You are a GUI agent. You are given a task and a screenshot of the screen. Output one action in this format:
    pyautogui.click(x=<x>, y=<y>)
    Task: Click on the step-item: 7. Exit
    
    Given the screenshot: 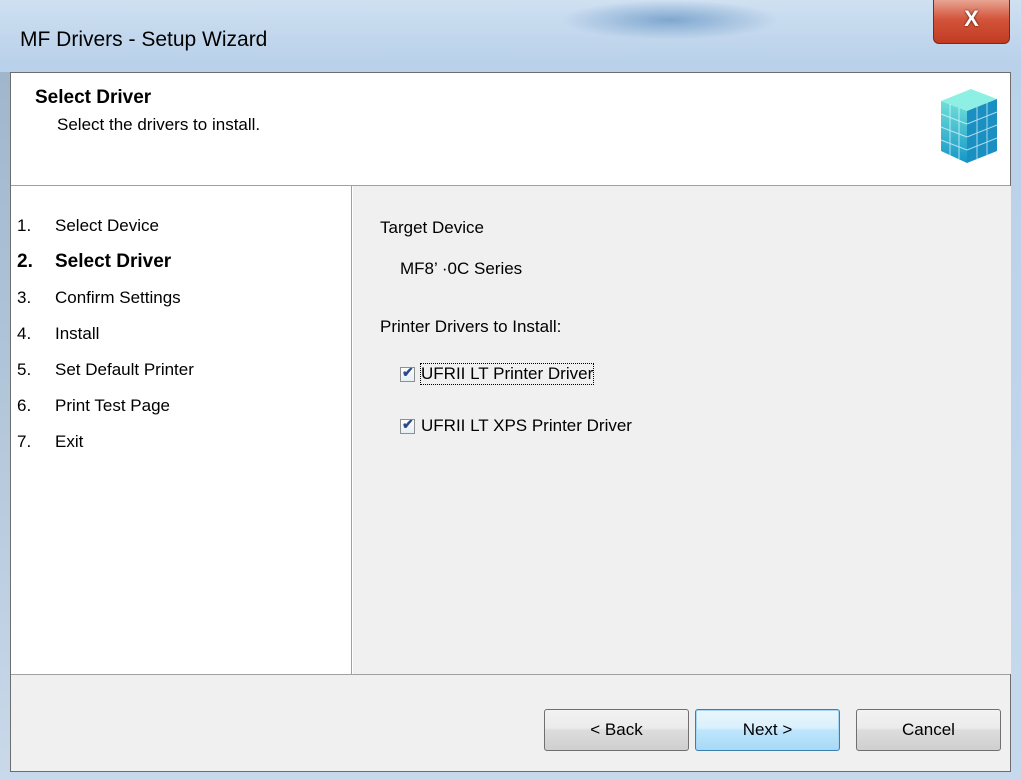 What is the action you would take?
    pyautogui.click(x=50, y=441)
    